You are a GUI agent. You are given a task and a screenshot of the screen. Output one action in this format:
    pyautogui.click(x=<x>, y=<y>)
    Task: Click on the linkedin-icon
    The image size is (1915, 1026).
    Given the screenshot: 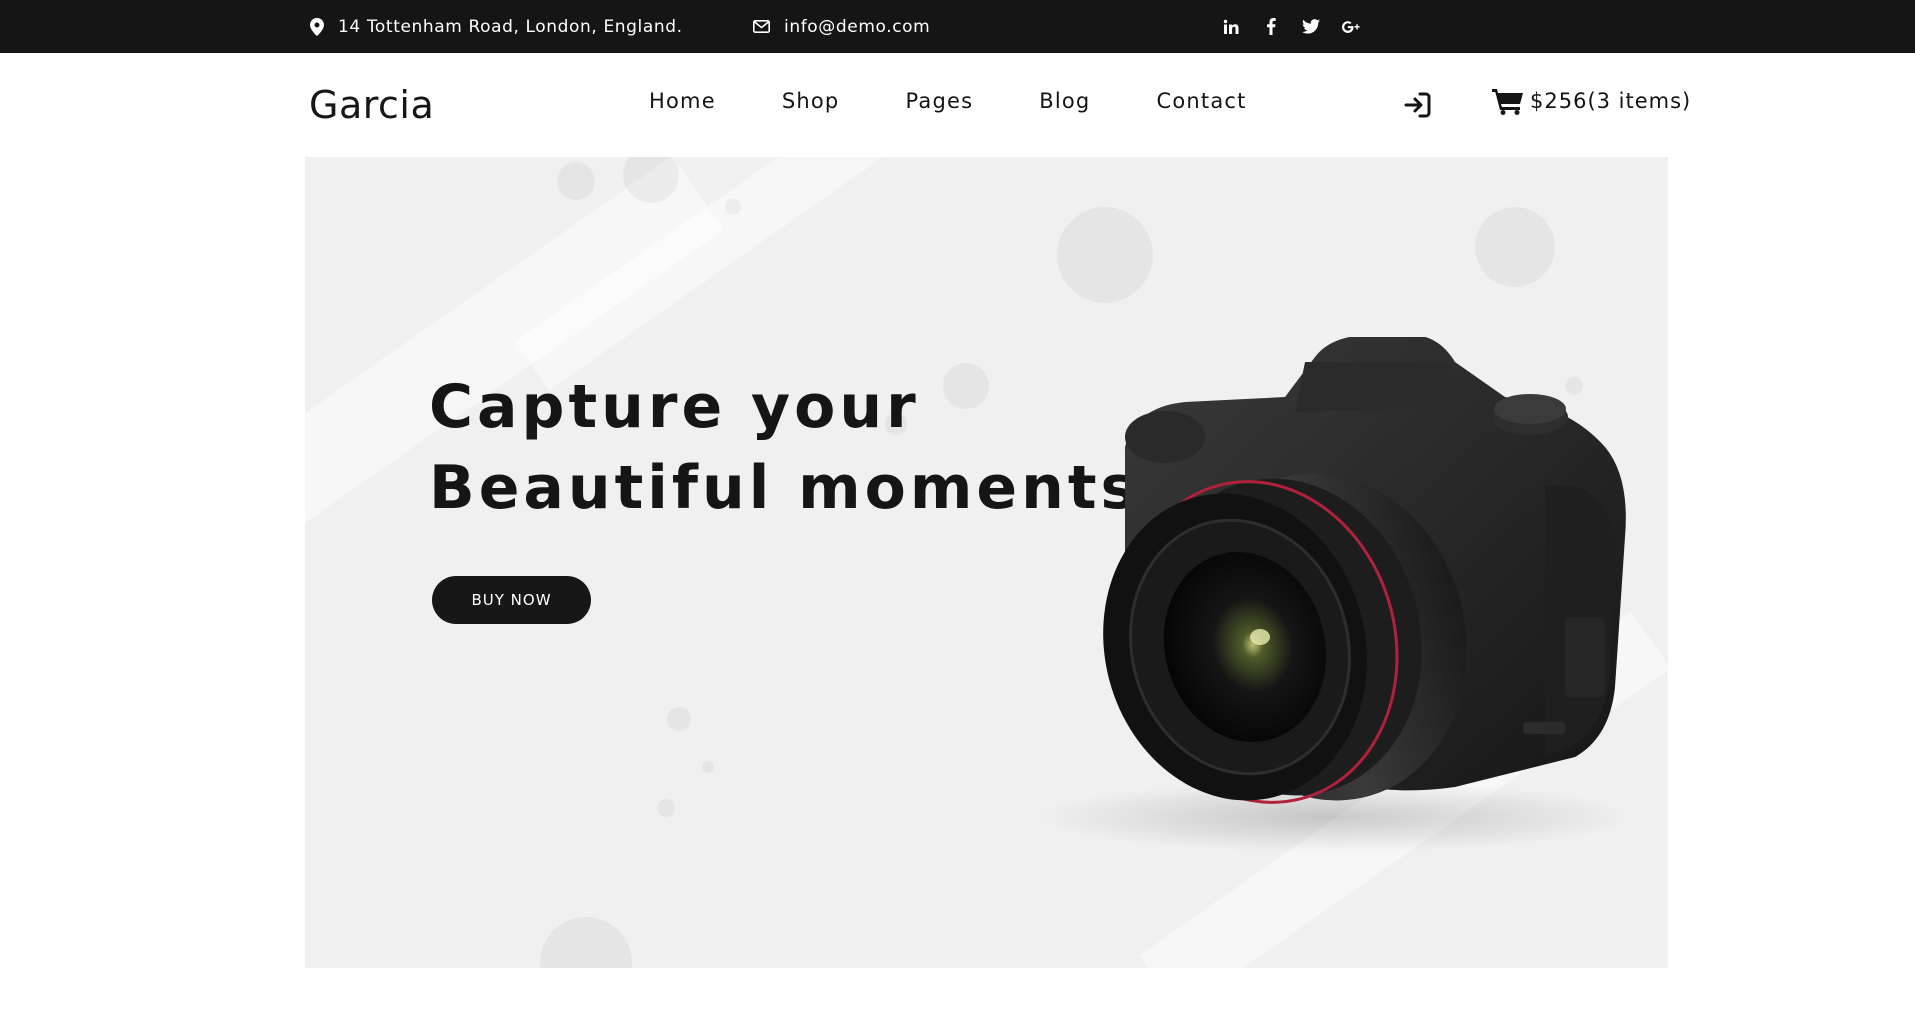 What is the action you would take?
    pyautogui.click(x=1231, y=27)
    